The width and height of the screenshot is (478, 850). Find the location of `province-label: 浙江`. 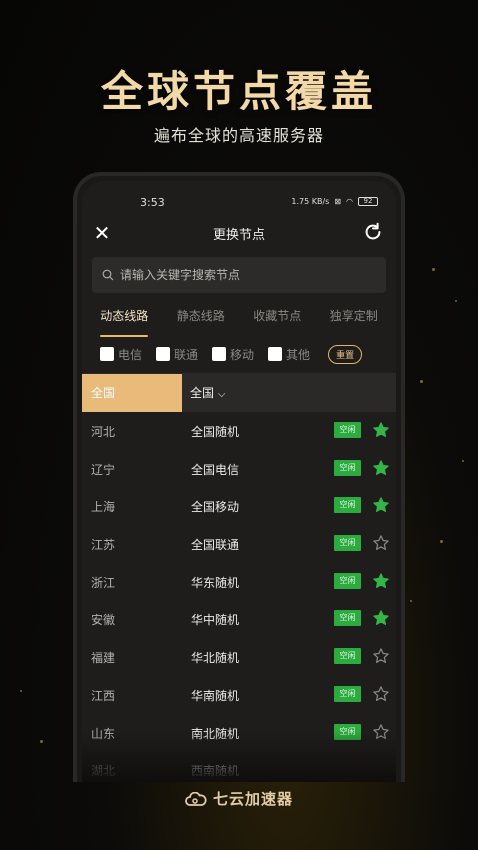

province-label: 浙江 is located at coordinates (103, 582).